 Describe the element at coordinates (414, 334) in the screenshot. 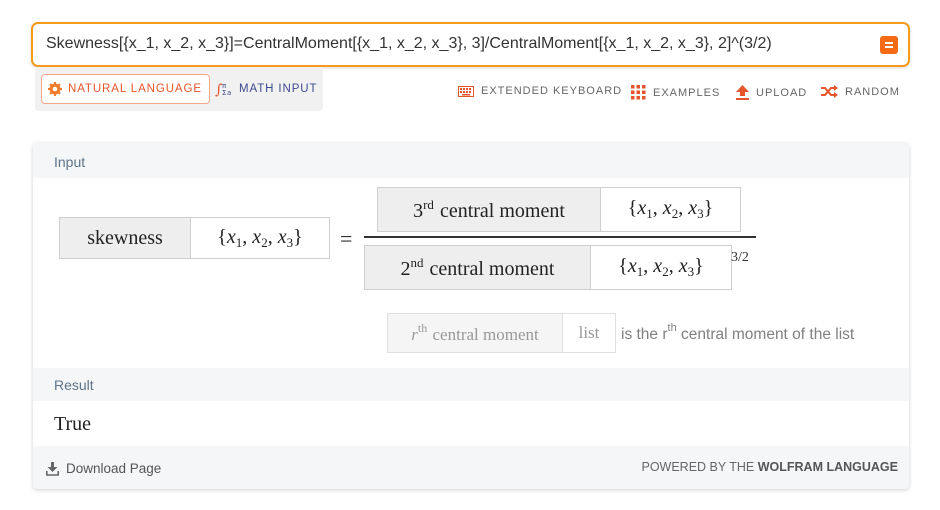

I see `hint-symbol: r` at that location.